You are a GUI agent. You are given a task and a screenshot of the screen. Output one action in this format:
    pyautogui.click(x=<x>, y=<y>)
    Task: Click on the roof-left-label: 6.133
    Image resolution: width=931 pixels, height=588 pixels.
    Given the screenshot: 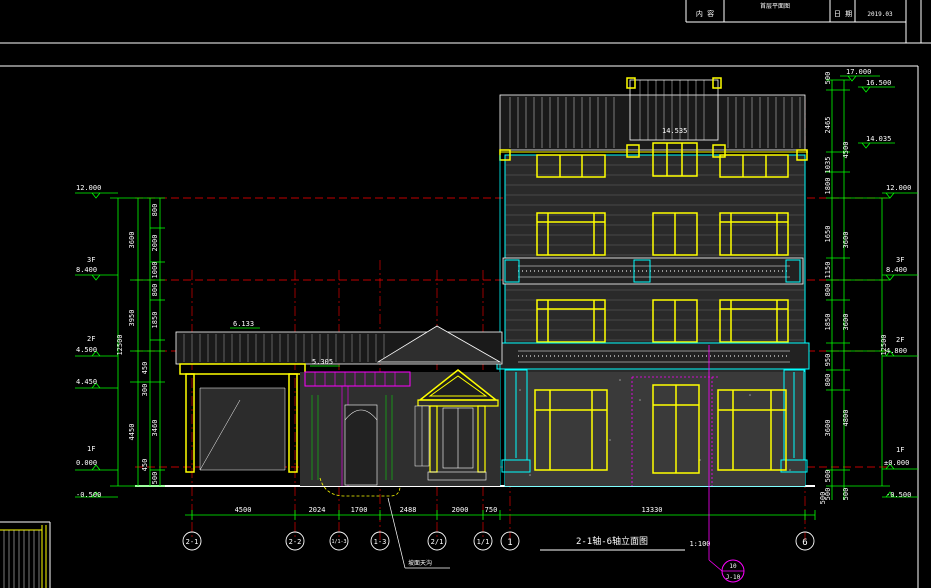 What is the action you would take?
    pyautogui.click(x=243, y=324)
    